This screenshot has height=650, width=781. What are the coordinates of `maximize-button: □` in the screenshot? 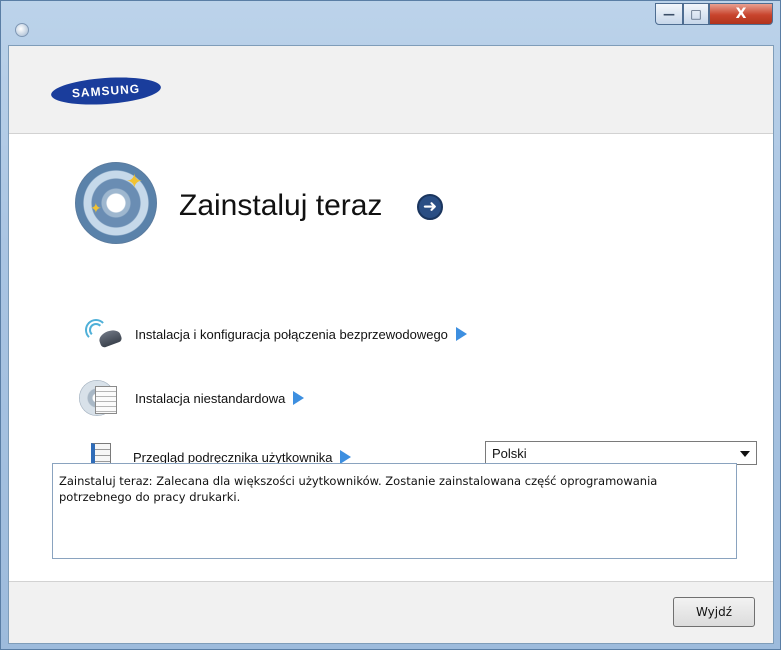 It's located at (696, 14).